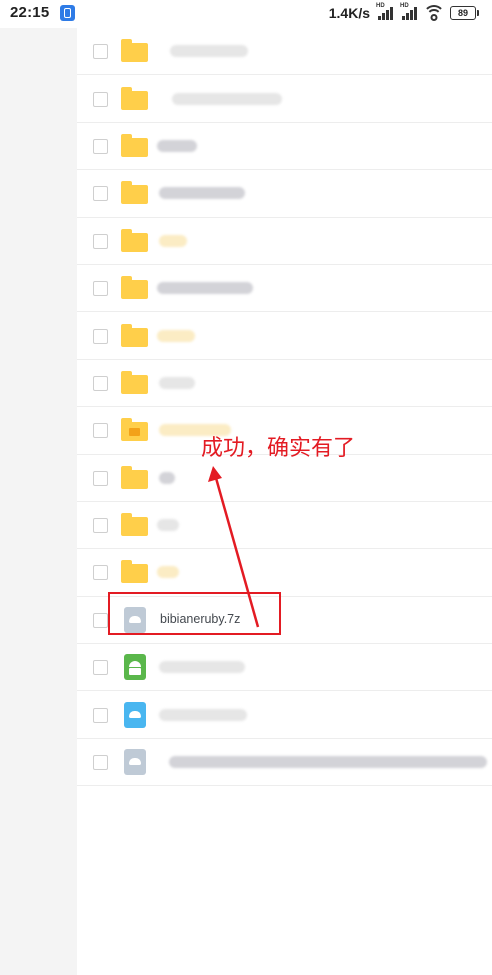 The image size is (492, 975). What do you see at coordinates (135, 667) in the screenshot?
I see `android-apk-icon` at bounding box center [135, 667].